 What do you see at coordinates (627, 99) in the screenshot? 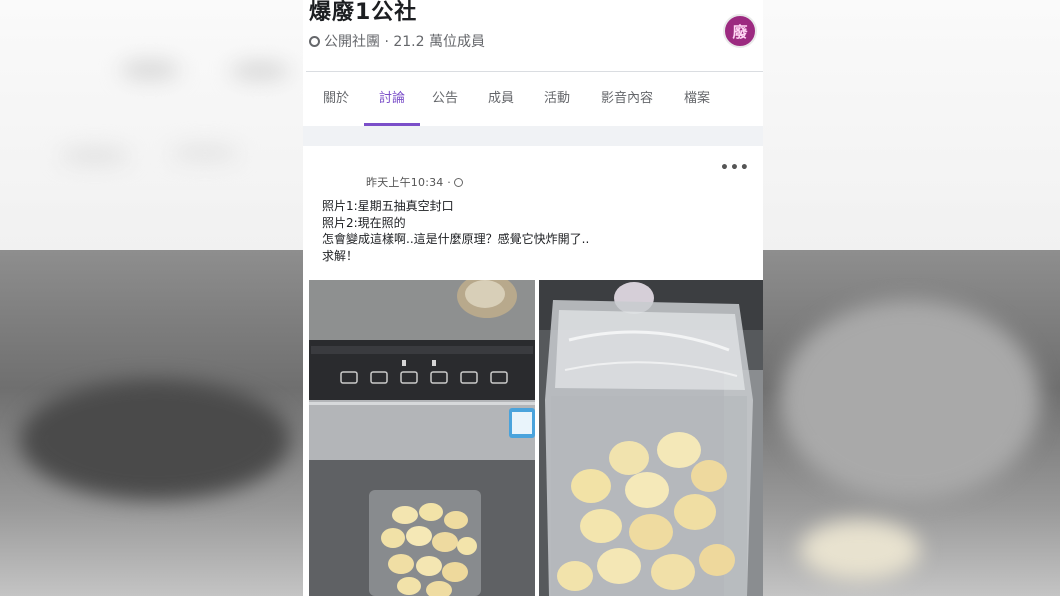
I see `tab-media: 影音內容` at bounding box center [627, 99].